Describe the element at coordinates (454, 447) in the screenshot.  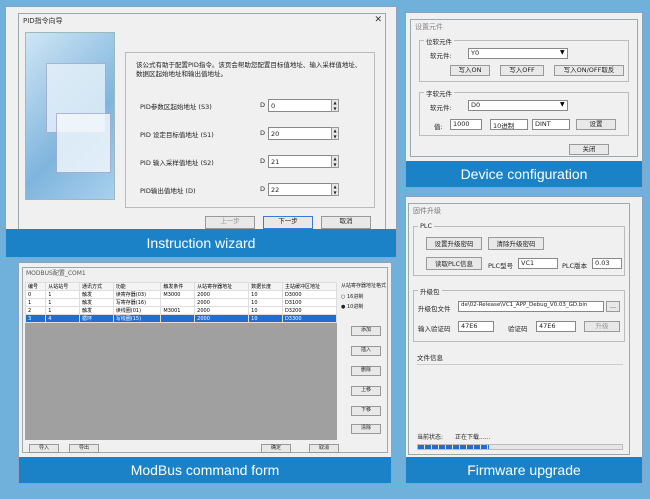
I see `progress-fill` at that location.